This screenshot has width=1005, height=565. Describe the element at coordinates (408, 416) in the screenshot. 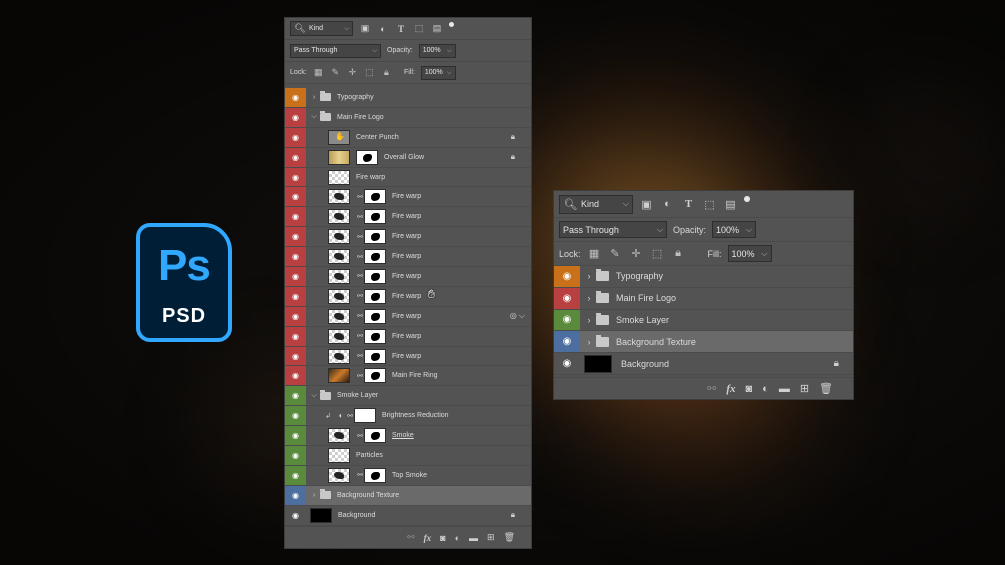

I see `layer-row: ◉ ↲ ◐ ⚯ Brightness Reduction` at that location.